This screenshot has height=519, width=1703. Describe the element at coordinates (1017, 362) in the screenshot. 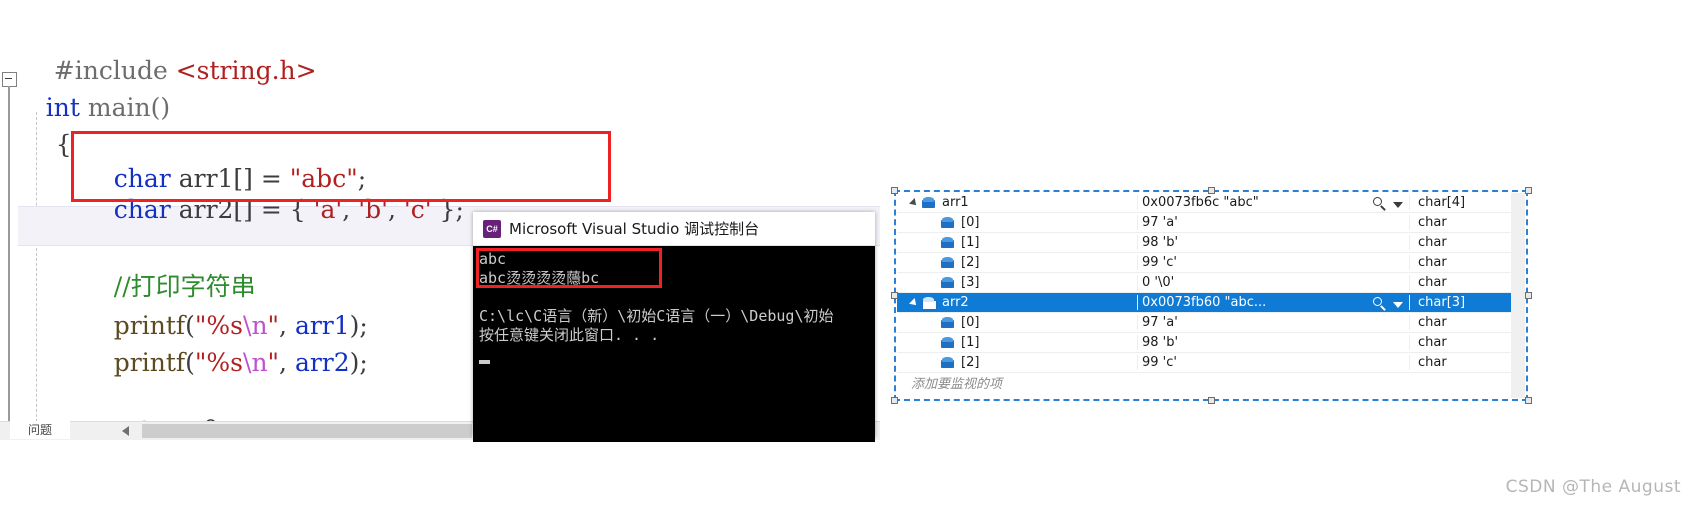

I see `watch-row-name-cell: [2]` at that location.